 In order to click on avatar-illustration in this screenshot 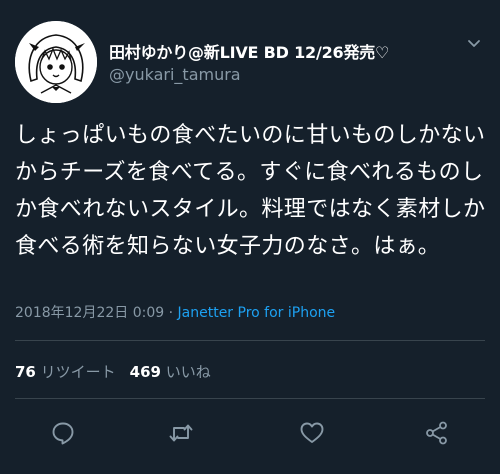, I will do `click(56, 62)`.